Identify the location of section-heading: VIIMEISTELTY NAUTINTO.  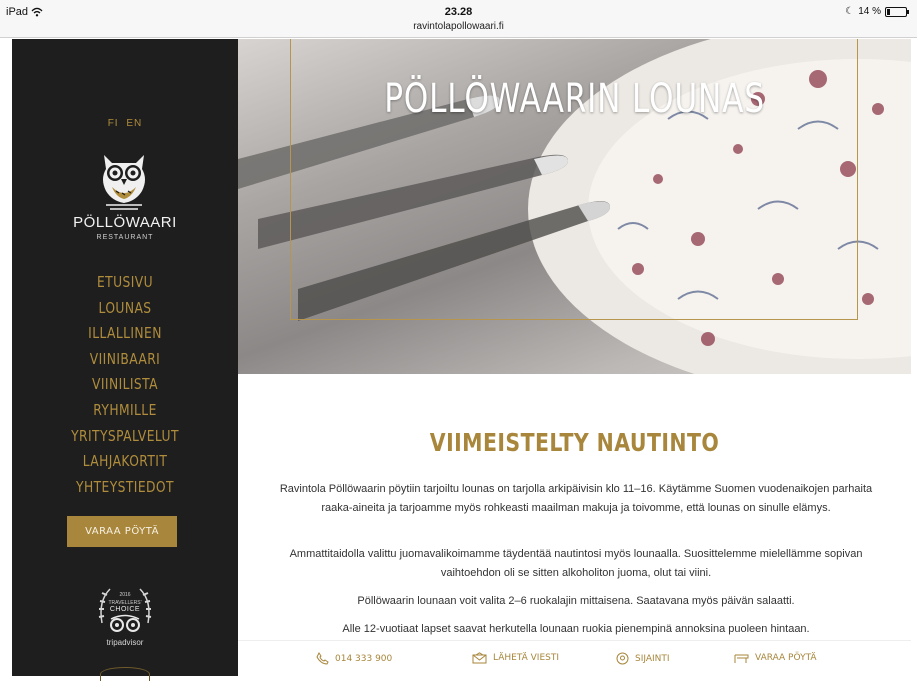
(574, 442).